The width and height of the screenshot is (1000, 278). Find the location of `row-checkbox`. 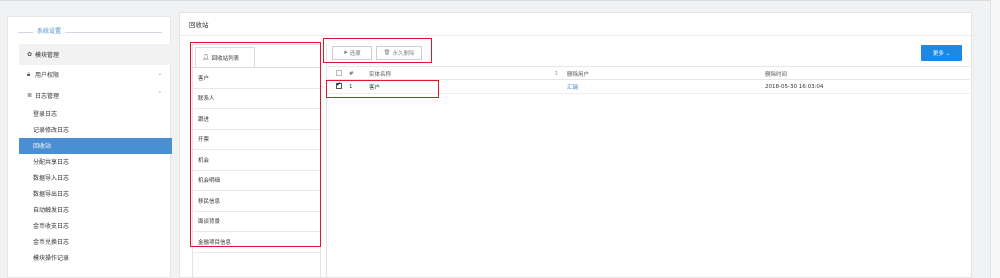

row-checkbox is located at coordinates (339, 86).